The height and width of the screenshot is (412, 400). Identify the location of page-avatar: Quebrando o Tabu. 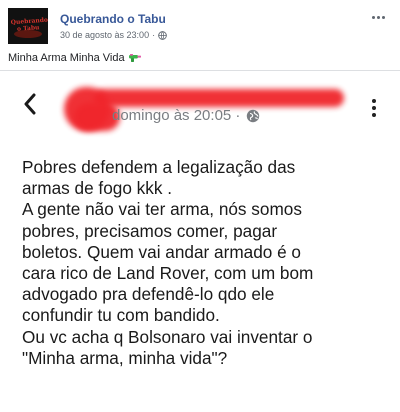
(28, 26).